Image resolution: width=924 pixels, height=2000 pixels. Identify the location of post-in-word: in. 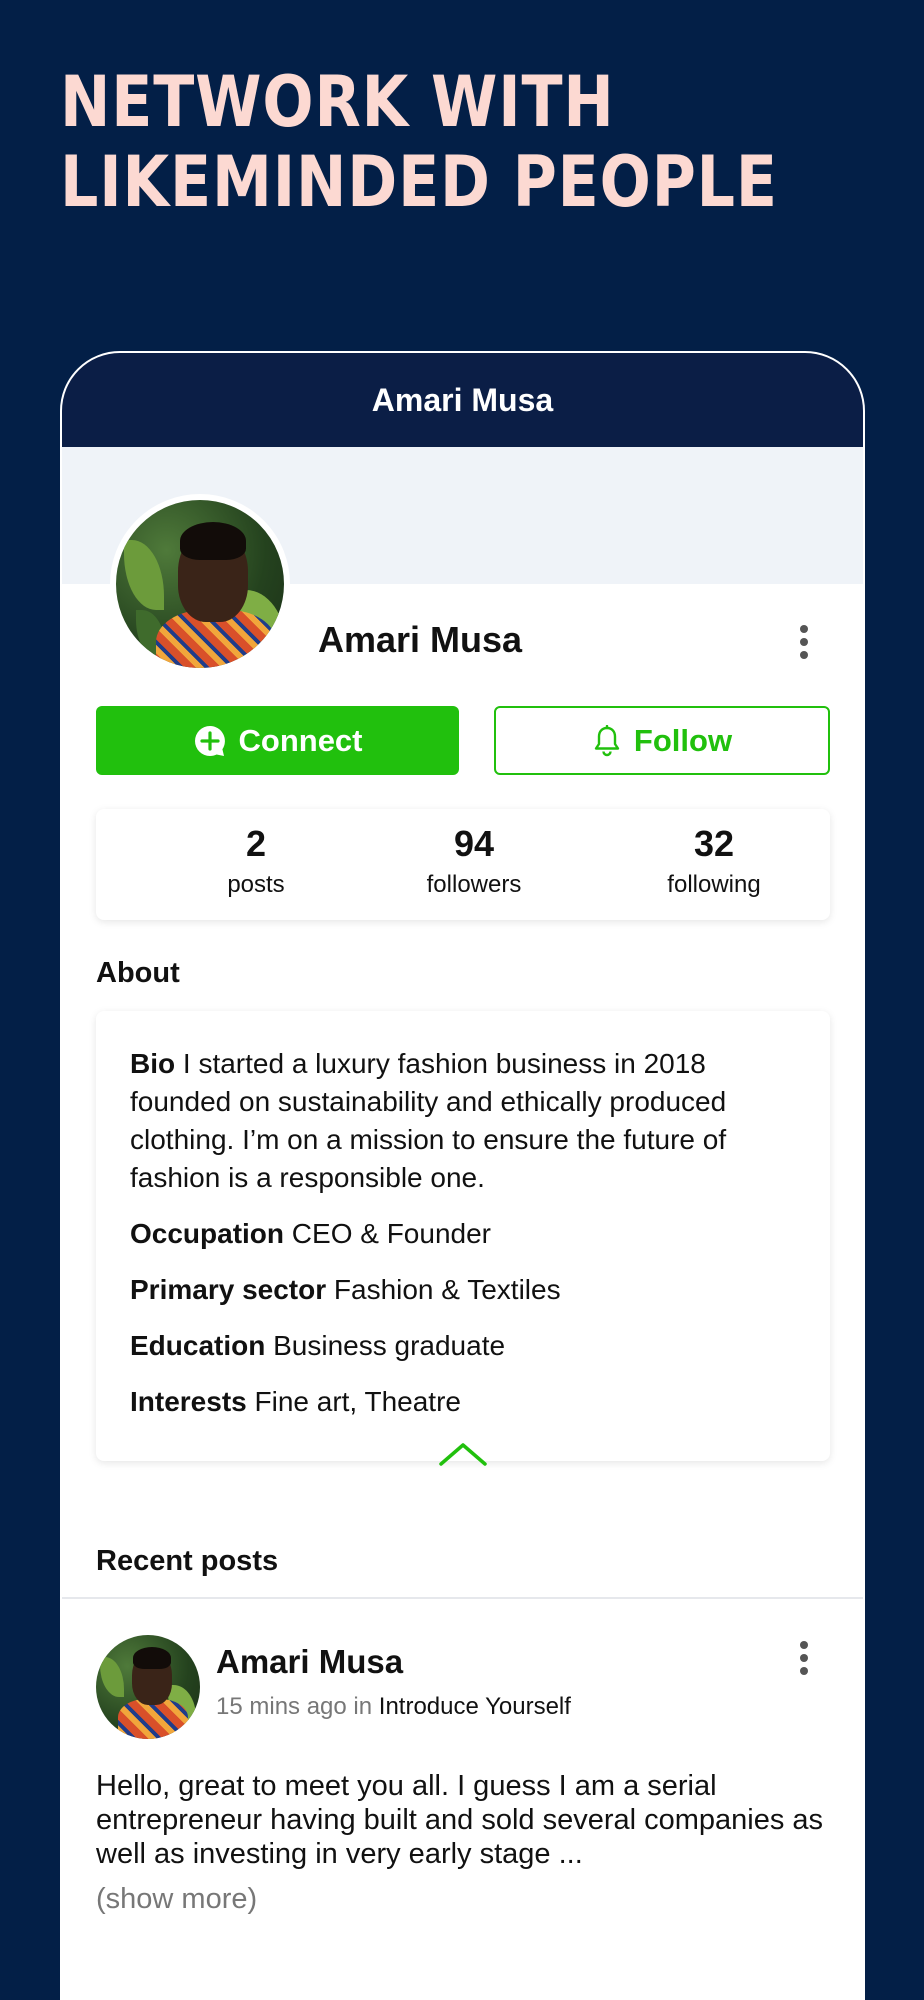
(363, 1706).